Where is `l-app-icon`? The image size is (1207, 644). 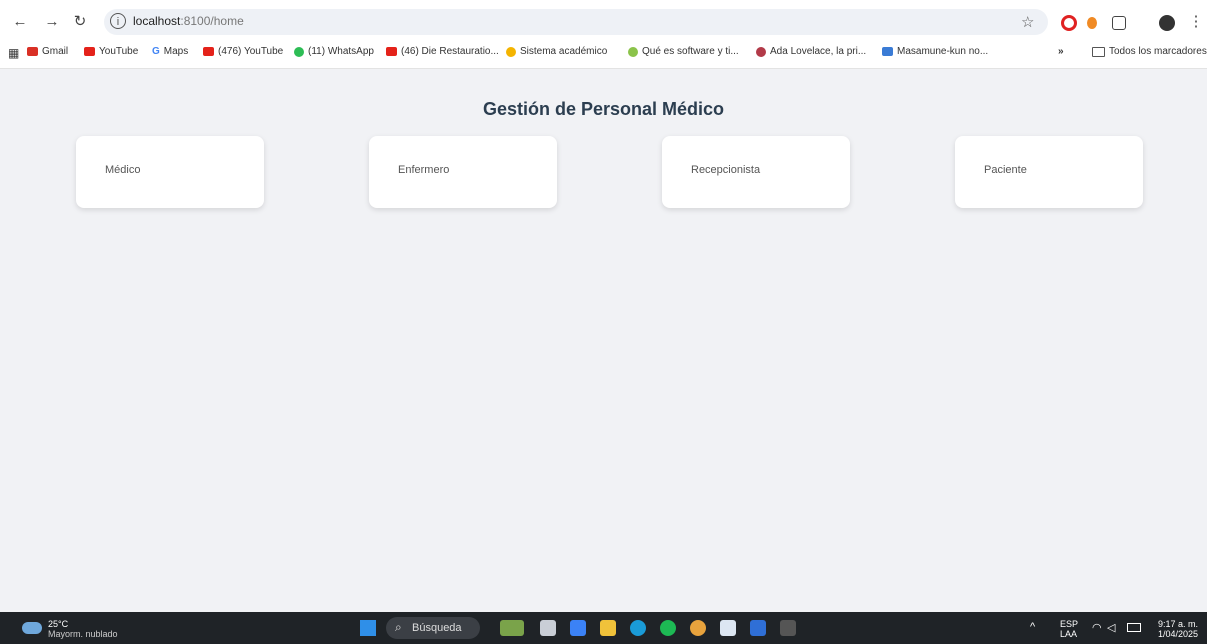 l-app-icon is located at coordinates (758, 628).